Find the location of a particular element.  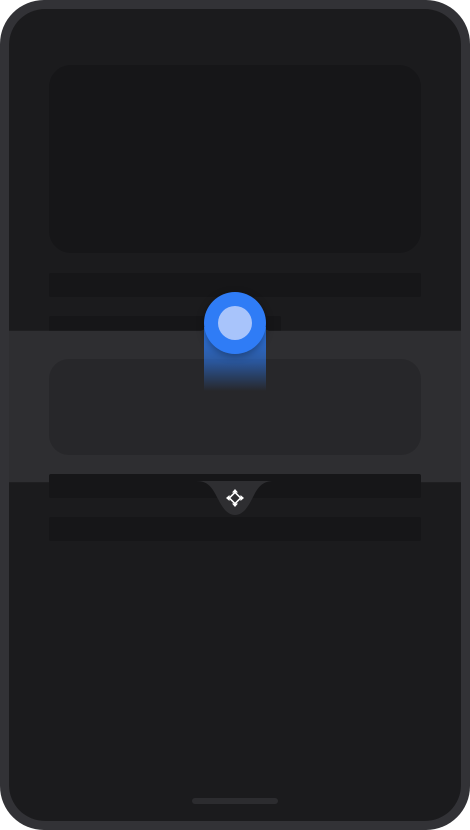

drag-knob-inner is located at coordinates (235, 323).